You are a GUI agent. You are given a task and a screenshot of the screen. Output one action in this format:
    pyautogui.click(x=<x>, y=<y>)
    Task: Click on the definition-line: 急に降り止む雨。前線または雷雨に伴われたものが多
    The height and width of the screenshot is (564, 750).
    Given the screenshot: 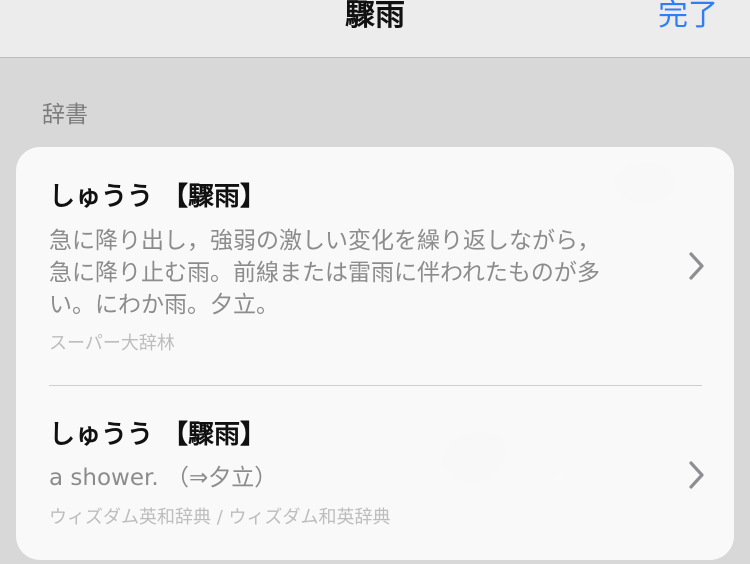 What is the action you would take?
    pyautogui.click(x=324, y=273)
    